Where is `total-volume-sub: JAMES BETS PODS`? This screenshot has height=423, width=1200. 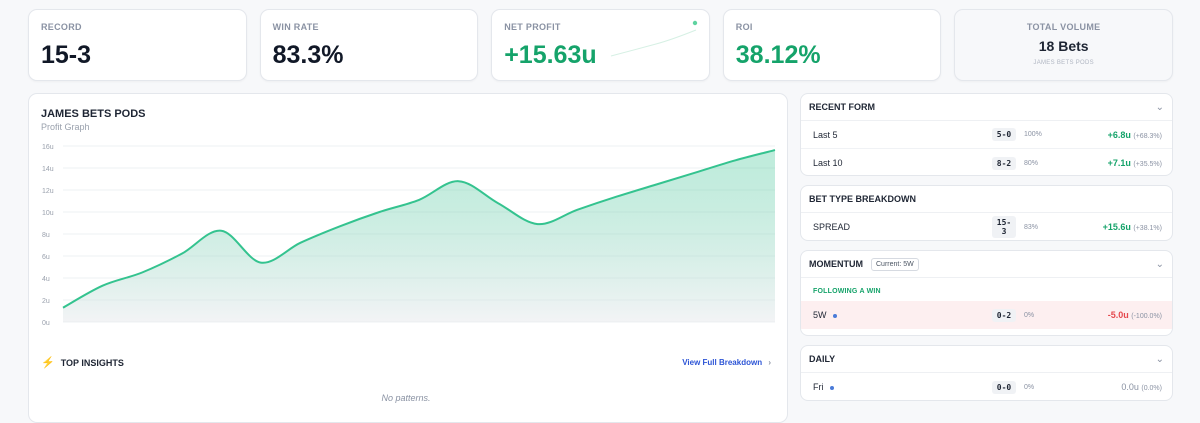
total-volume-sub: JAMES BETS PODS is located at coordinates (1063, 63).